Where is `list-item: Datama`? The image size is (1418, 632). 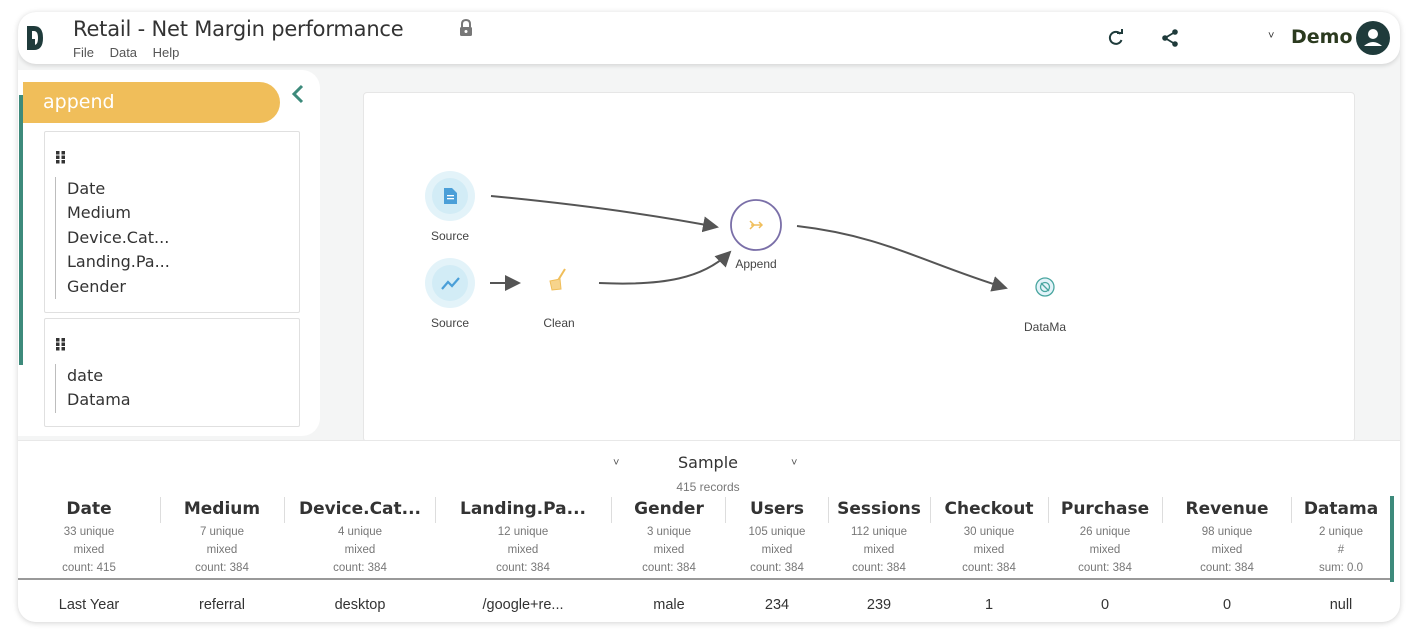
list-item: Datama is located at coordinates (99, 400).